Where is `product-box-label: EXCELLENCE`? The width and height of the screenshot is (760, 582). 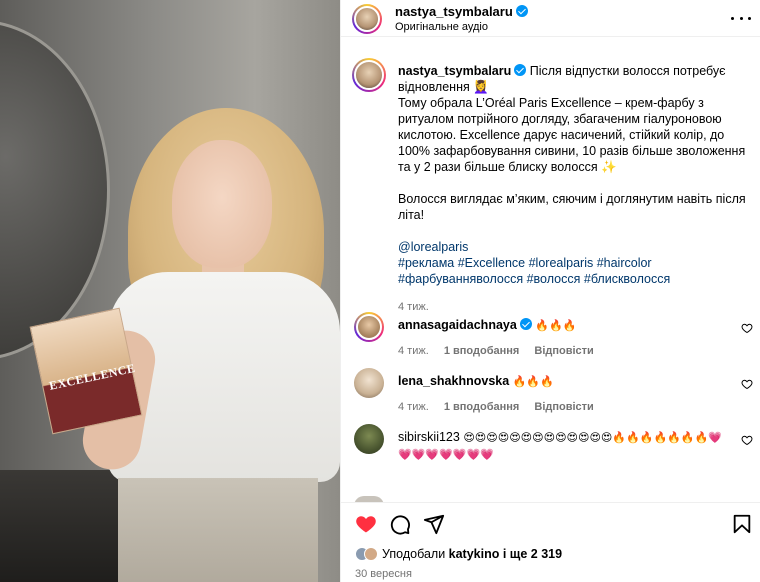
product-box-label: EXCELLENCE is located at coordinates (92, 376).